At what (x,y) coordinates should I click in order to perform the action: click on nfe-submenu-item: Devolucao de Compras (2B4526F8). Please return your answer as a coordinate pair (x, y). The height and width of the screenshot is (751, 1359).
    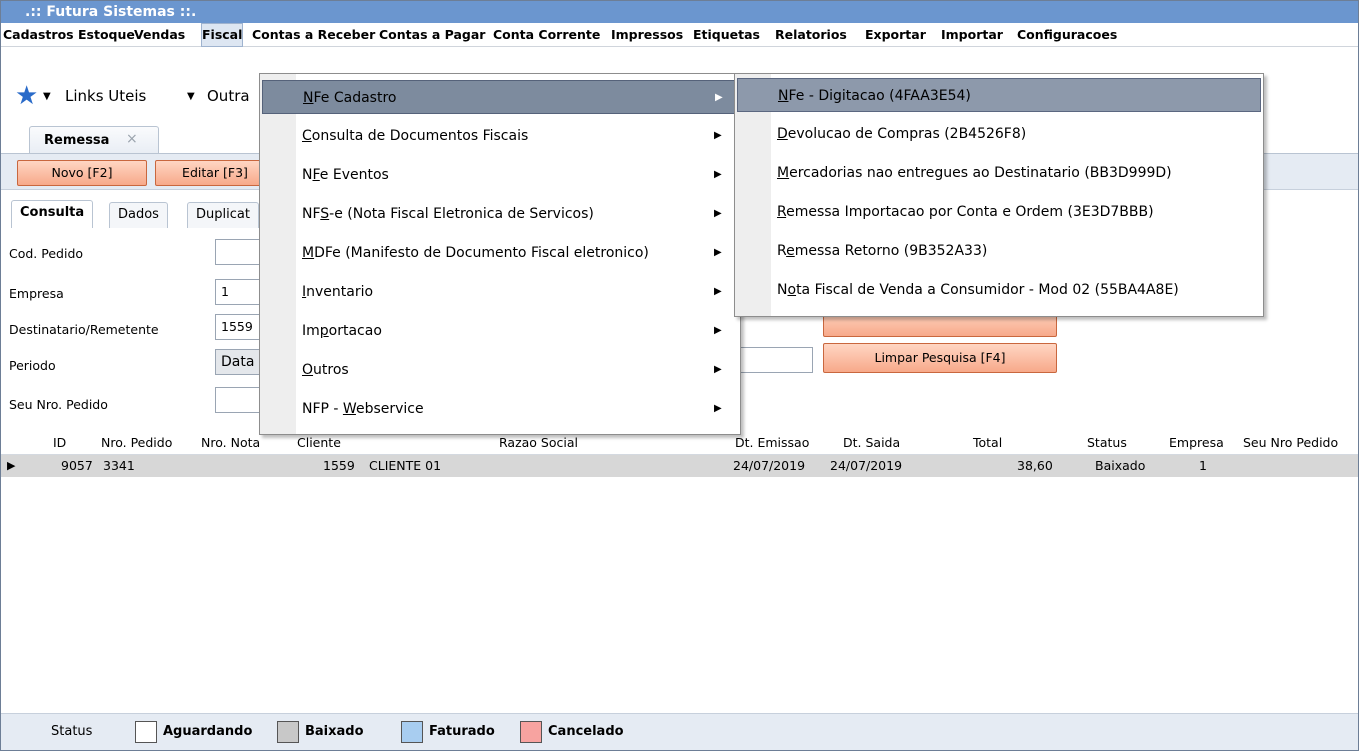
    Looking at the image, I should click on (999, 134).